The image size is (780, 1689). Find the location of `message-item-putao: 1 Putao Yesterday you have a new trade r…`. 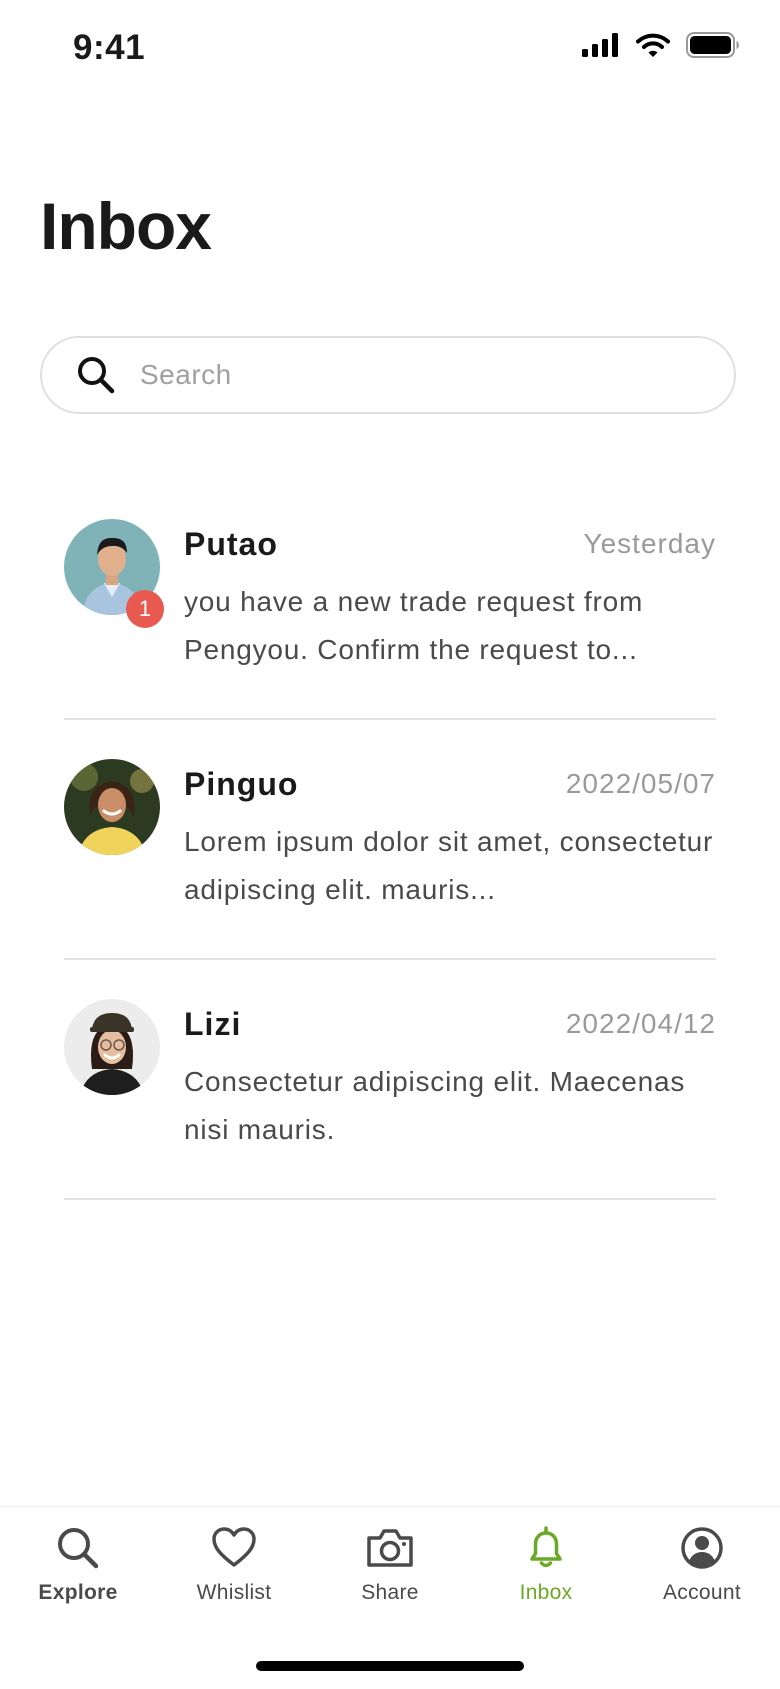

message-item-putao: 1 Putao Yesterday you have a new trade r… is located at coordinates (390, 600).